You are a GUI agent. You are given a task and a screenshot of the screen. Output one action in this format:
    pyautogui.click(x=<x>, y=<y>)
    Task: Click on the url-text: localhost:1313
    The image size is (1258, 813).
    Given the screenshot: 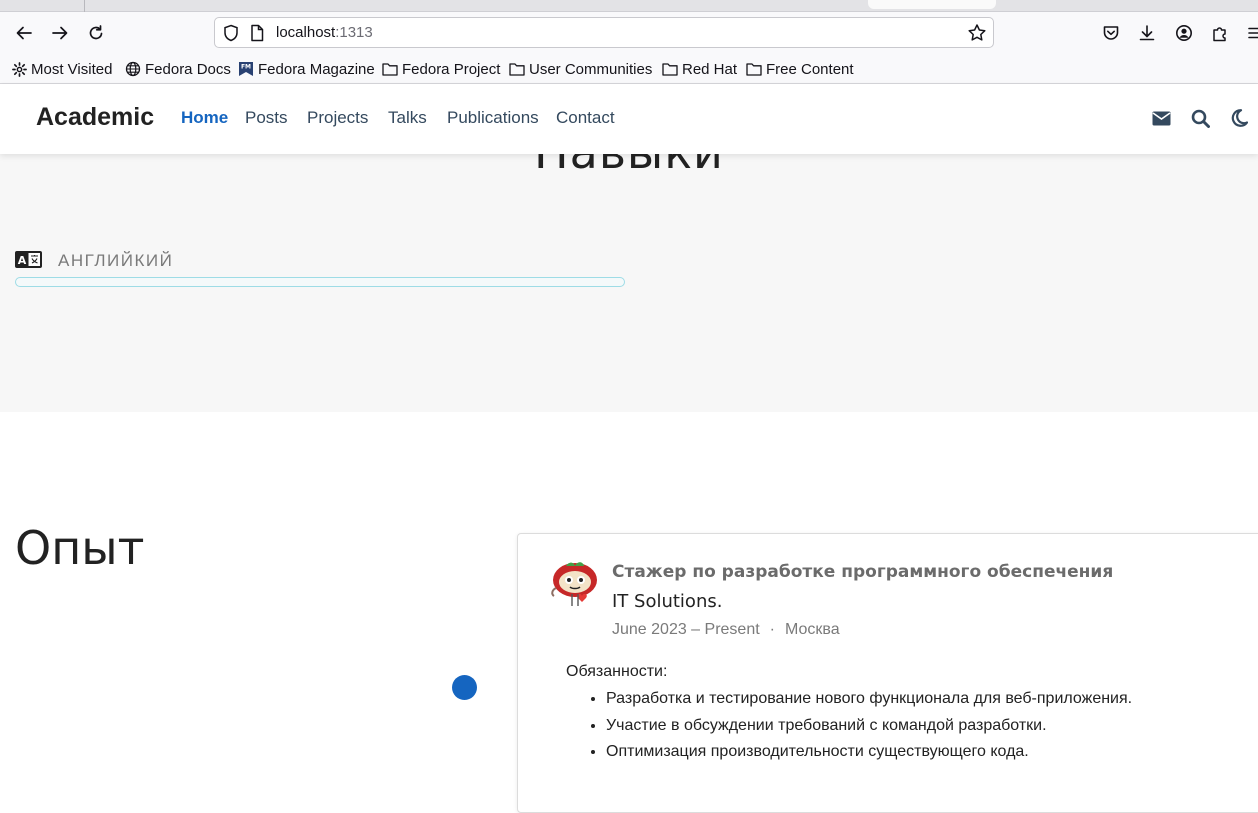 What is the action you would take?
    pyautogui.click(x=324, y=32)
    